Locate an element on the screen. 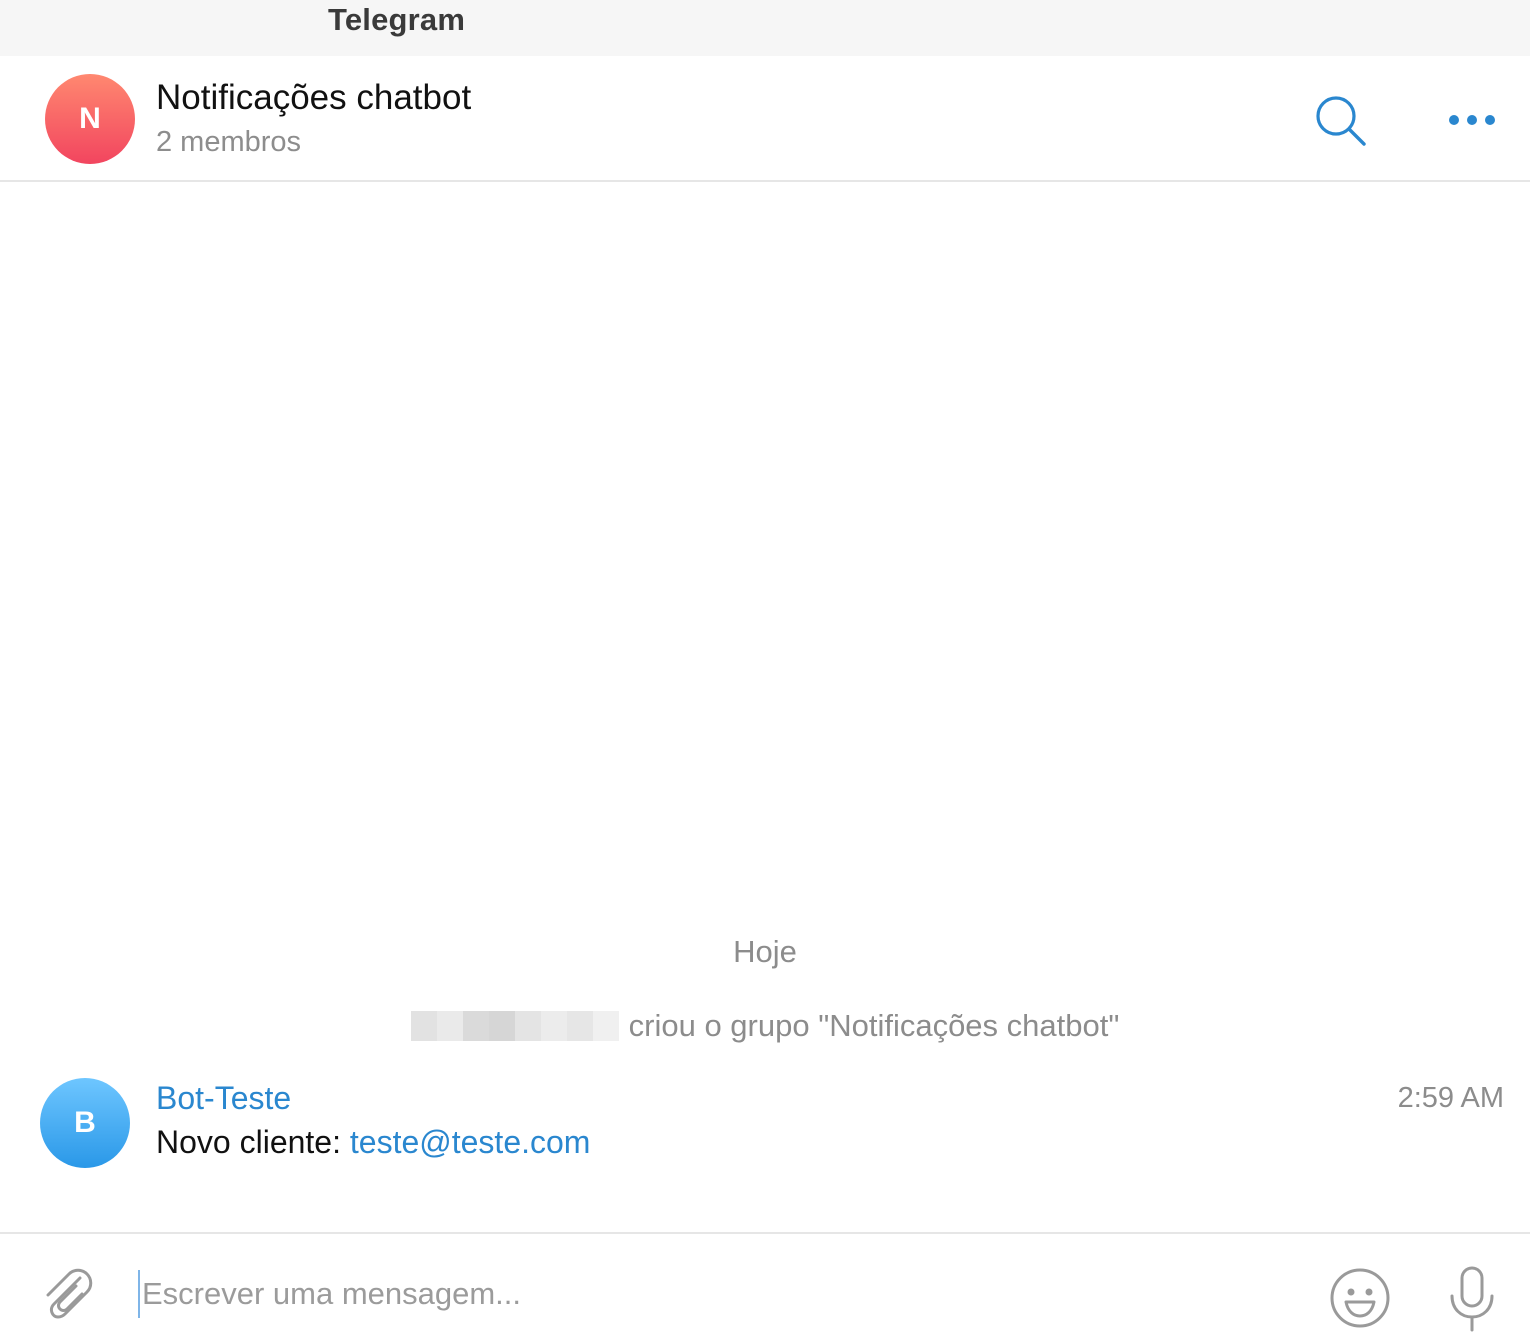 The height and width of the screenshot is (1344, 1530). service-message-text: criou o grupo "Notificações chatbot" is located at coordinates (874, 1025).